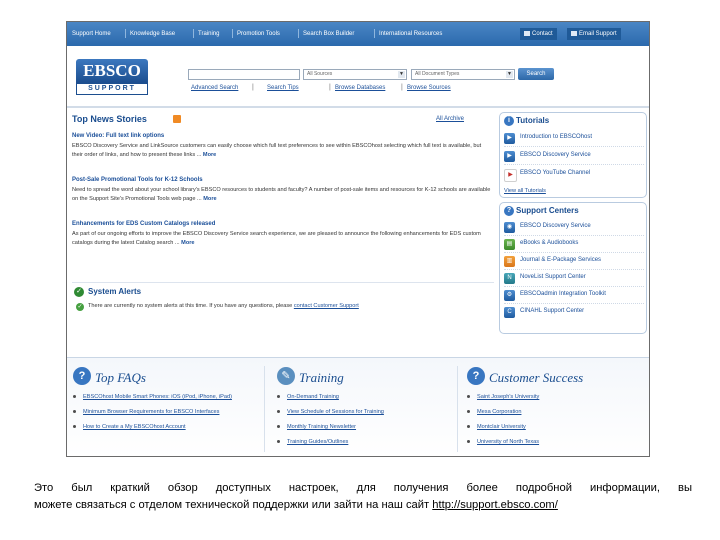 The image size is (720, 540). What do you see at coordinates (557, 431) in the screenshot?
I see `customer-success-item: Montclair University` at bounding box center [557, 431].